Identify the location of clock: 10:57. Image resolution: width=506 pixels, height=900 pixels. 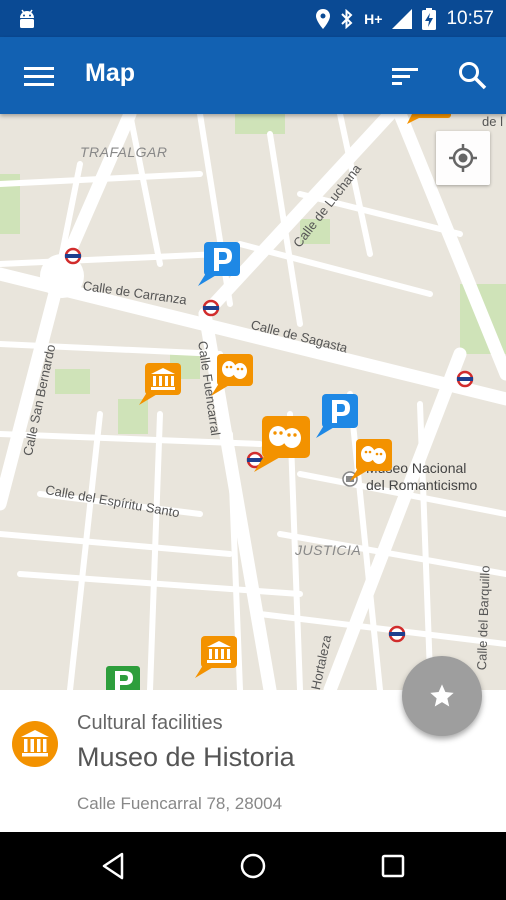
(470, 18).